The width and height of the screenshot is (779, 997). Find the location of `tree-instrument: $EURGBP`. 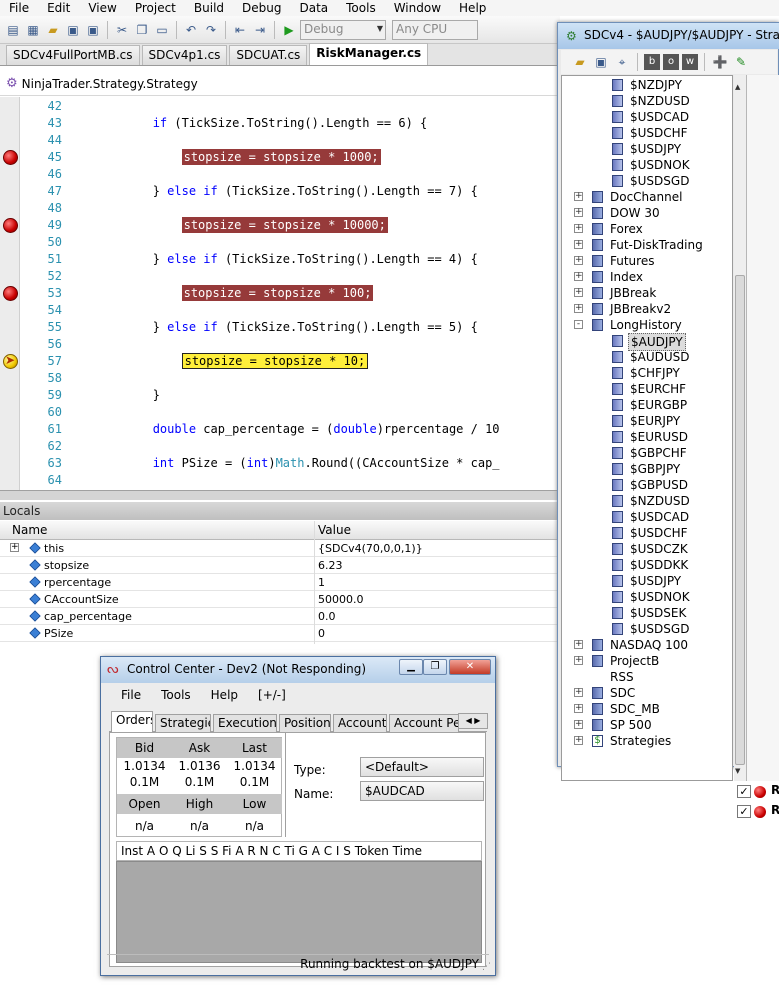

tree-instrument: $EURGBP is located at coordinates (647, 405).